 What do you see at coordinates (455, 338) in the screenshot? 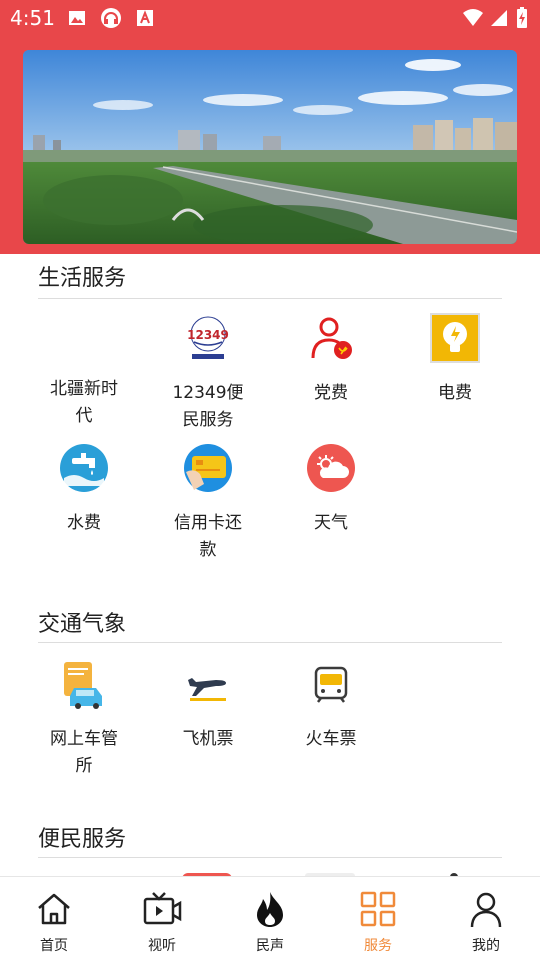
I see `lightbulb-icon` at bounding box center [455, 338].